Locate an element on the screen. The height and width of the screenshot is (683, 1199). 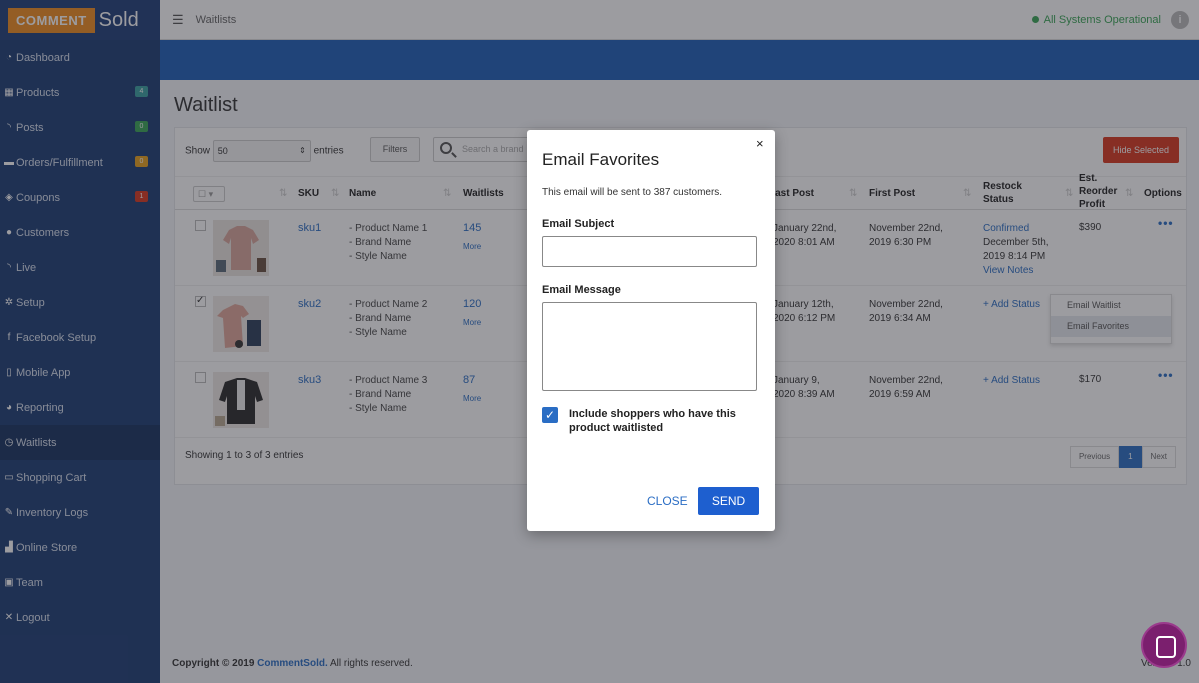
close-icon: × is located at coordinates (760, 143).